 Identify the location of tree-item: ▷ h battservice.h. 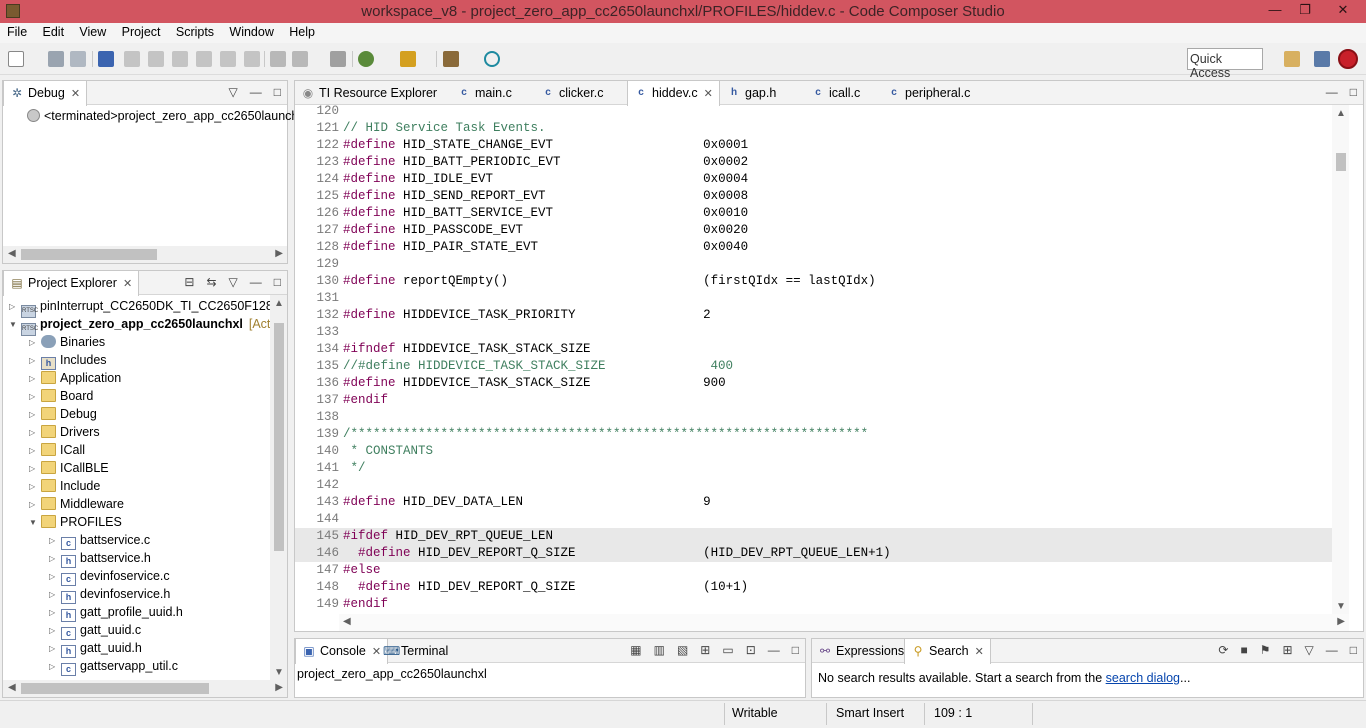
(100, 560).